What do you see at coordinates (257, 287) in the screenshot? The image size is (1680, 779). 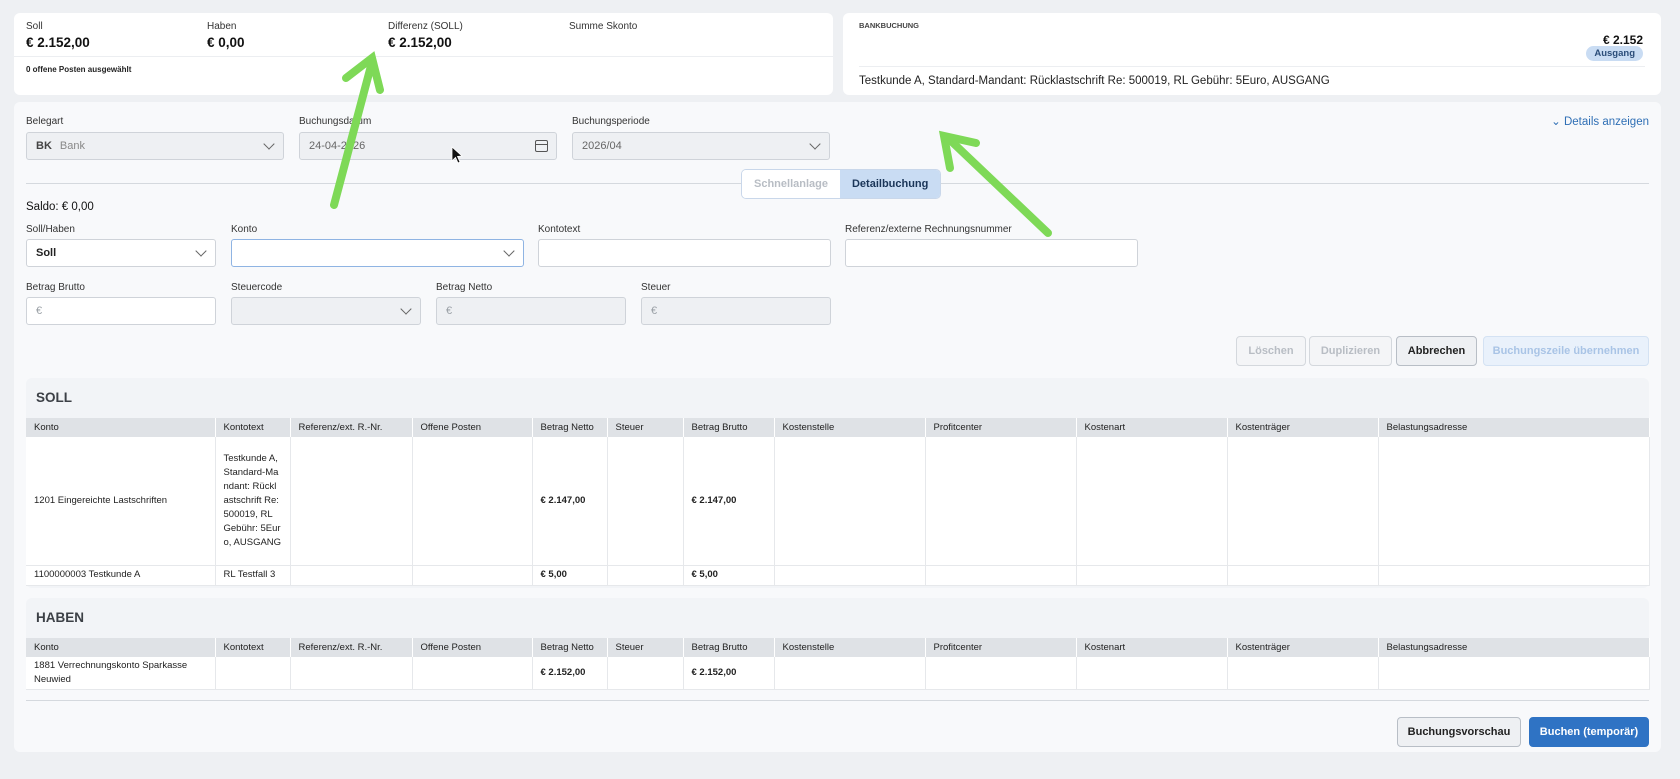 I see `steuercode-label: Steuercode` at bounding box center [257, 287].